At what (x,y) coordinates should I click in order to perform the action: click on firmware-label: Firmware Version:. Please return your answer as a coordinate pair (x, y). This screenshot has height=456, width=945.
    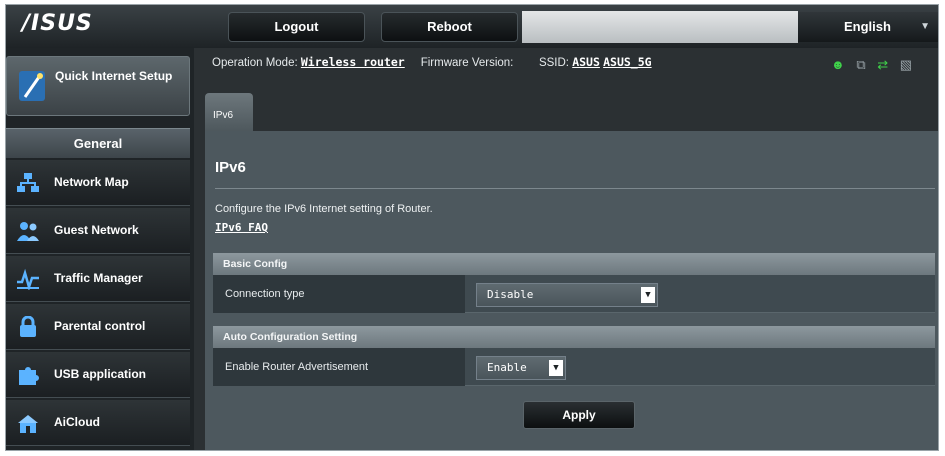
    Looking at the image, I should click on (467, 63).